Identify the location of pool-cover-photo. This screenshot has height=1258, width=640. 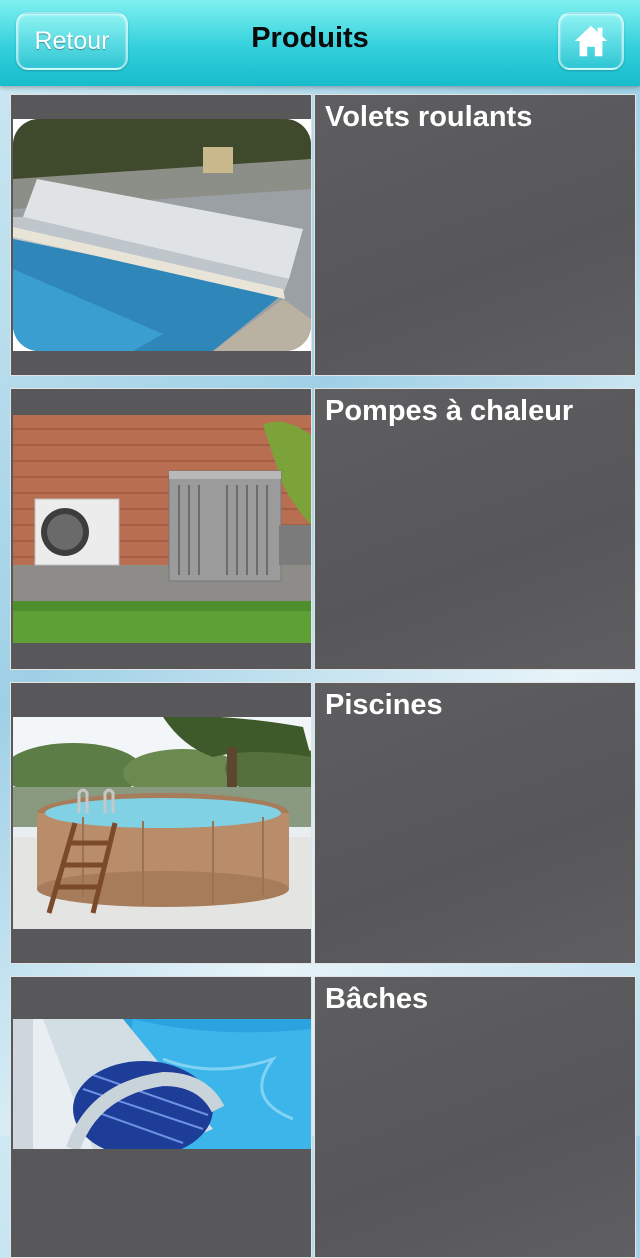
(162, 235).